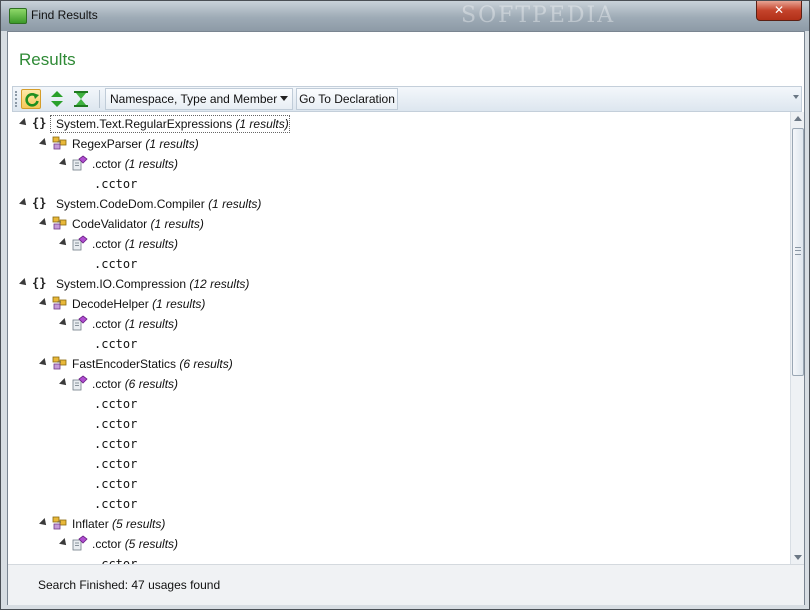 This screenshot has width=810, height=610. I want to click on item-name: System.IO.Compression, so click(121, 284).